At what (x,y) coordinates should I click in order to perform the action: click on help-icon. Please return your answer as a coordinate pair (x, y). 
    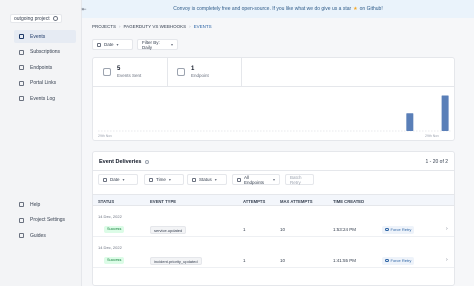
    Looking at the image, I should click on (21, 204).